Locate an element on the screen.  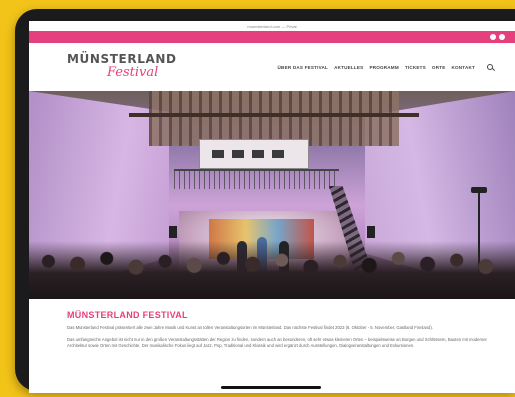
hero-beam is located at coordinates (274, 115).